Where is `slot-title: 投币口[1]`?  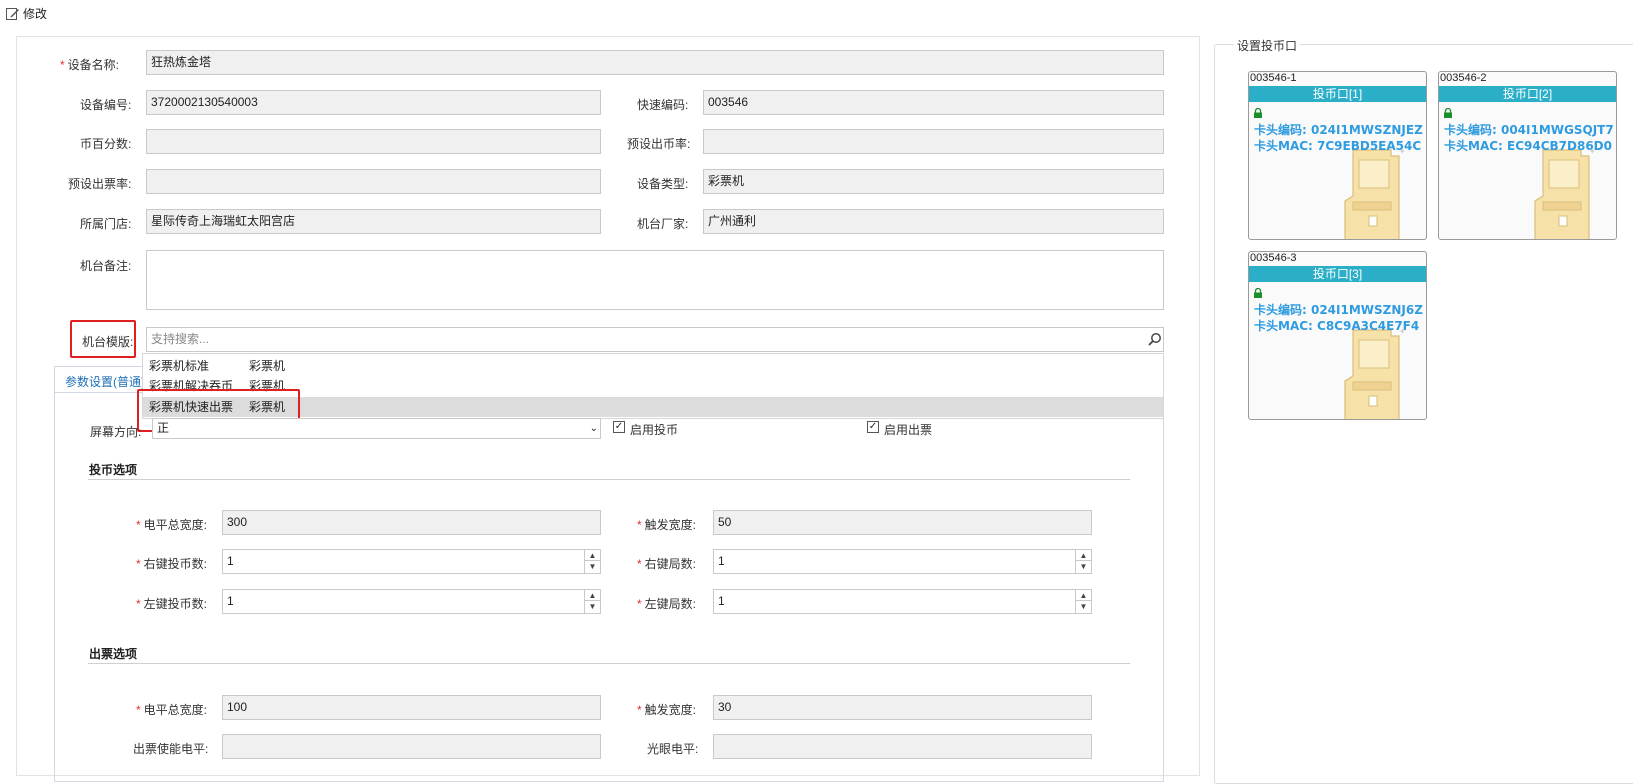
slot-title: 投币口[1] is located at coordinates (1337, 94).